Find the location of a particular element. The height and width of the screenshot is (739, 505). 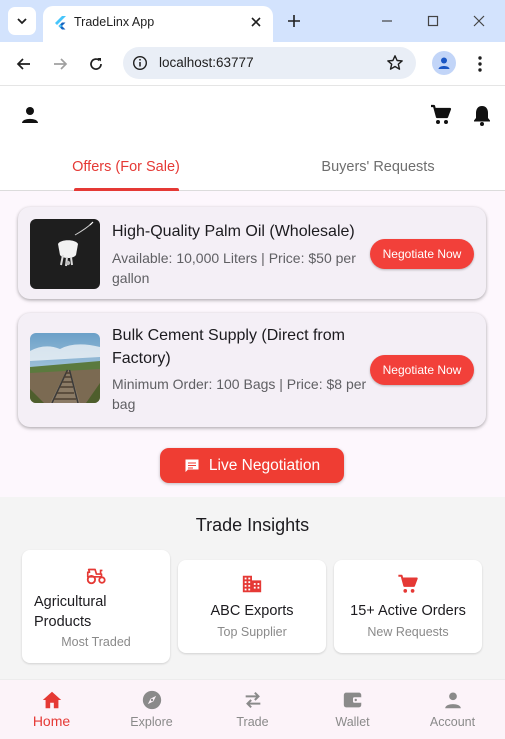

flutter-icon is located at coordinates (60, 23).